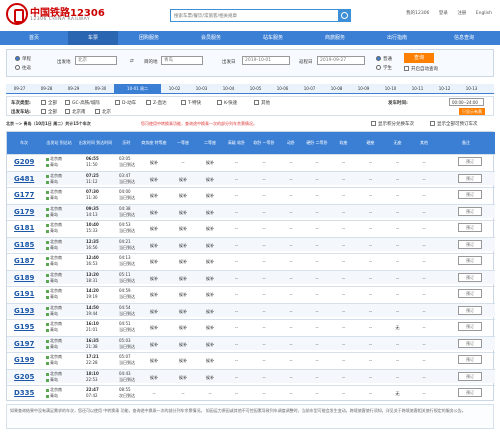 This screenshot has height=432, width=500. I want to click on type-z-checkbox: Z-直达, so click(156, 103).